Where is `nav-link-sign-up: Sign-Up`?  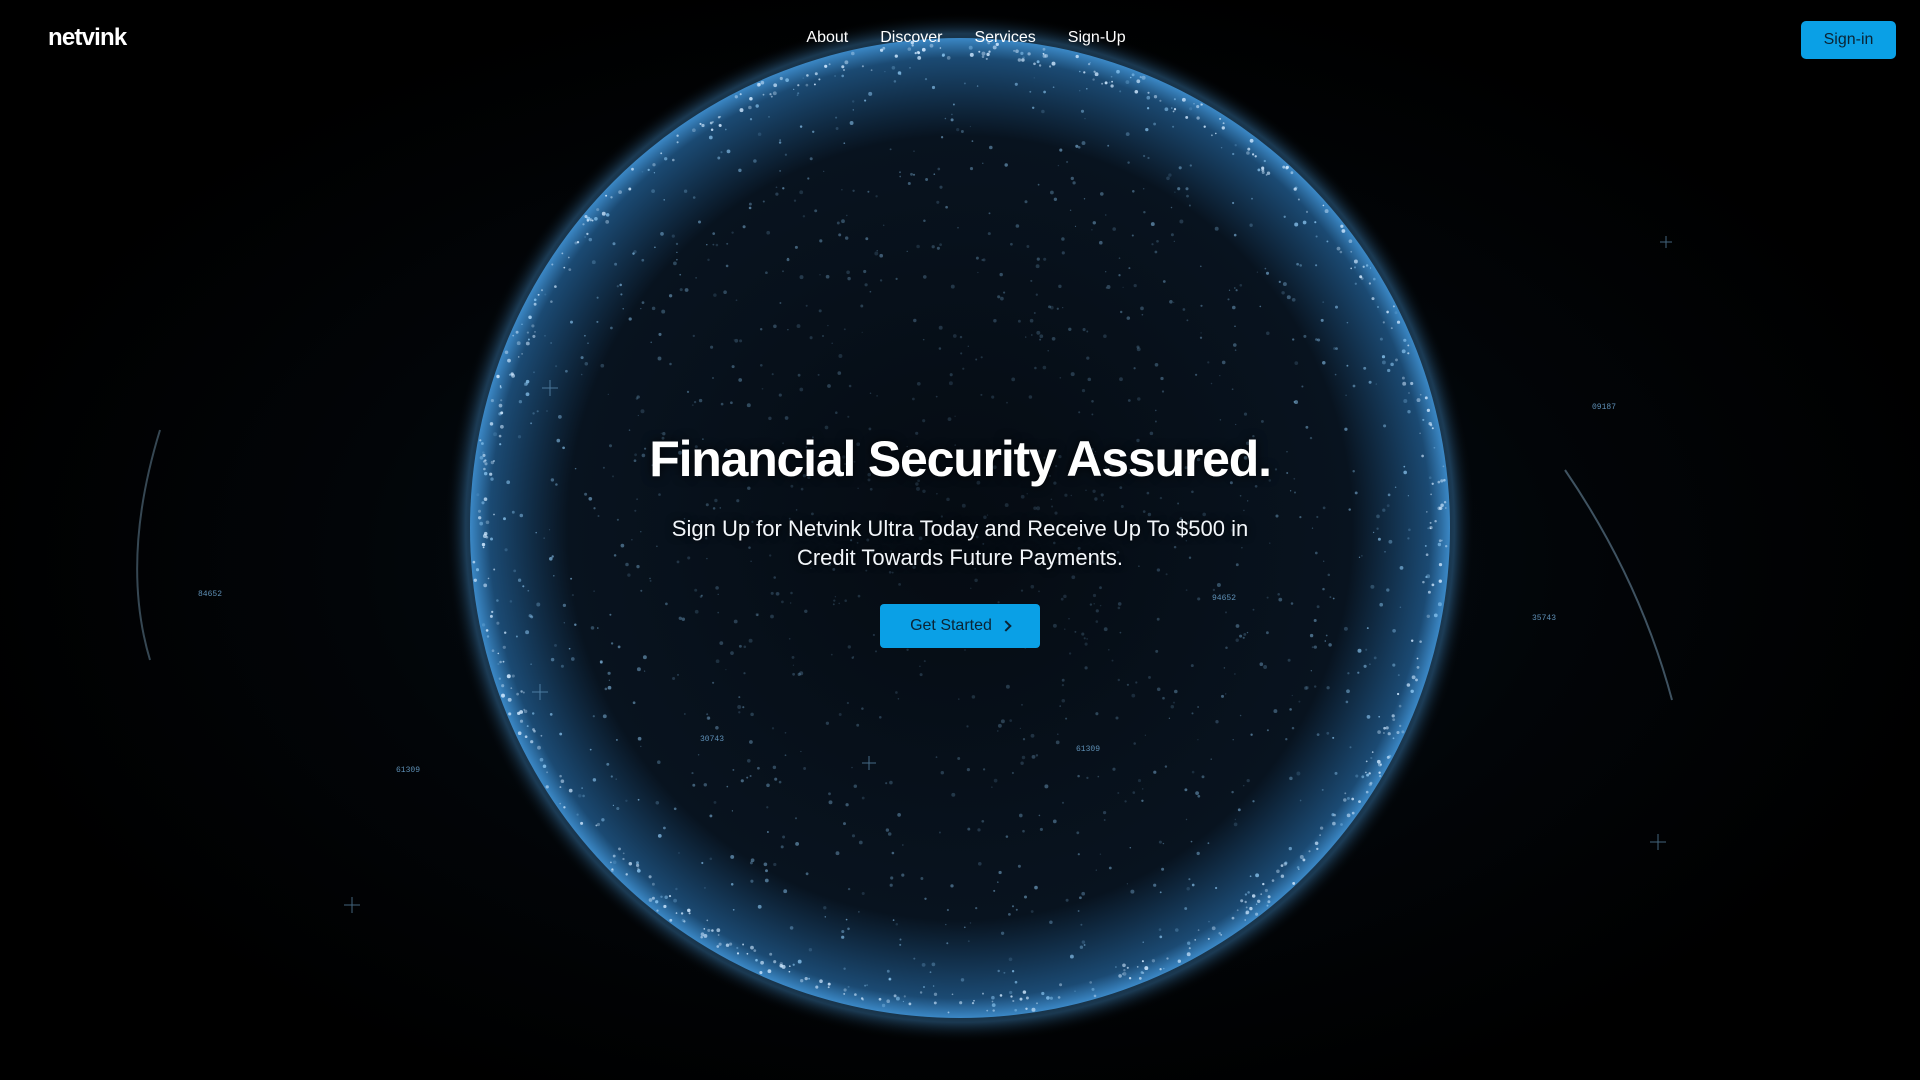
nav-link-sign-up: Sign-Up is located at coordinates (1097, 38).